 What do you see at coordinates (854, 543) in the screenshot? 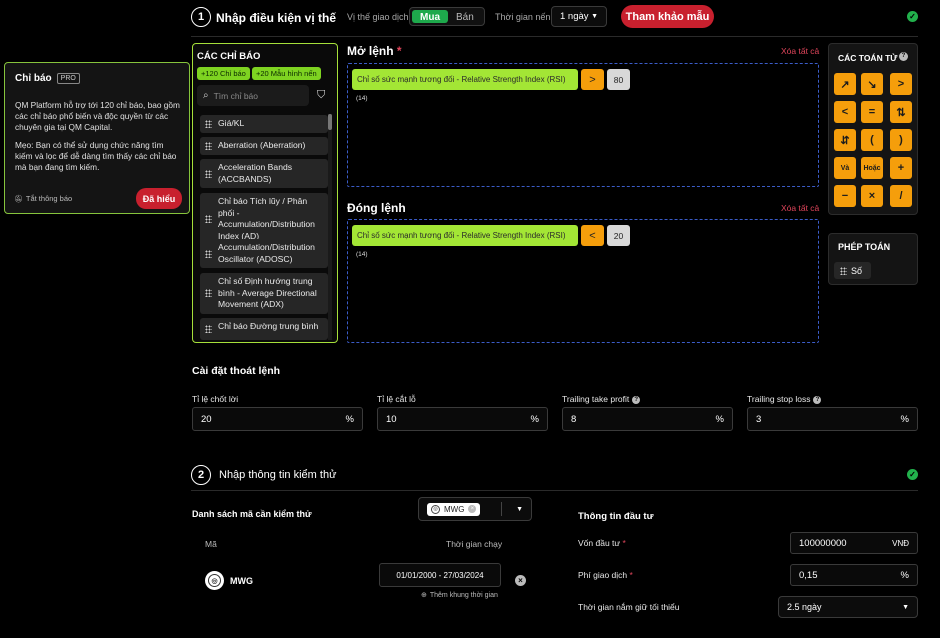
I see `capital-input: 100000000 VNĐ` at bounding box center [854, 543].